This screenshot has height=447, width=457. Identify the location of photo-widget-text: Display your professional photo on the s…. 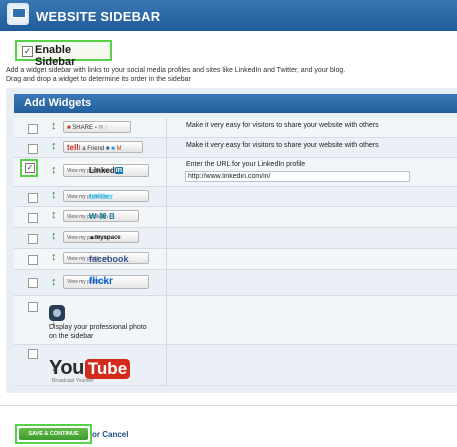
(98, 332).